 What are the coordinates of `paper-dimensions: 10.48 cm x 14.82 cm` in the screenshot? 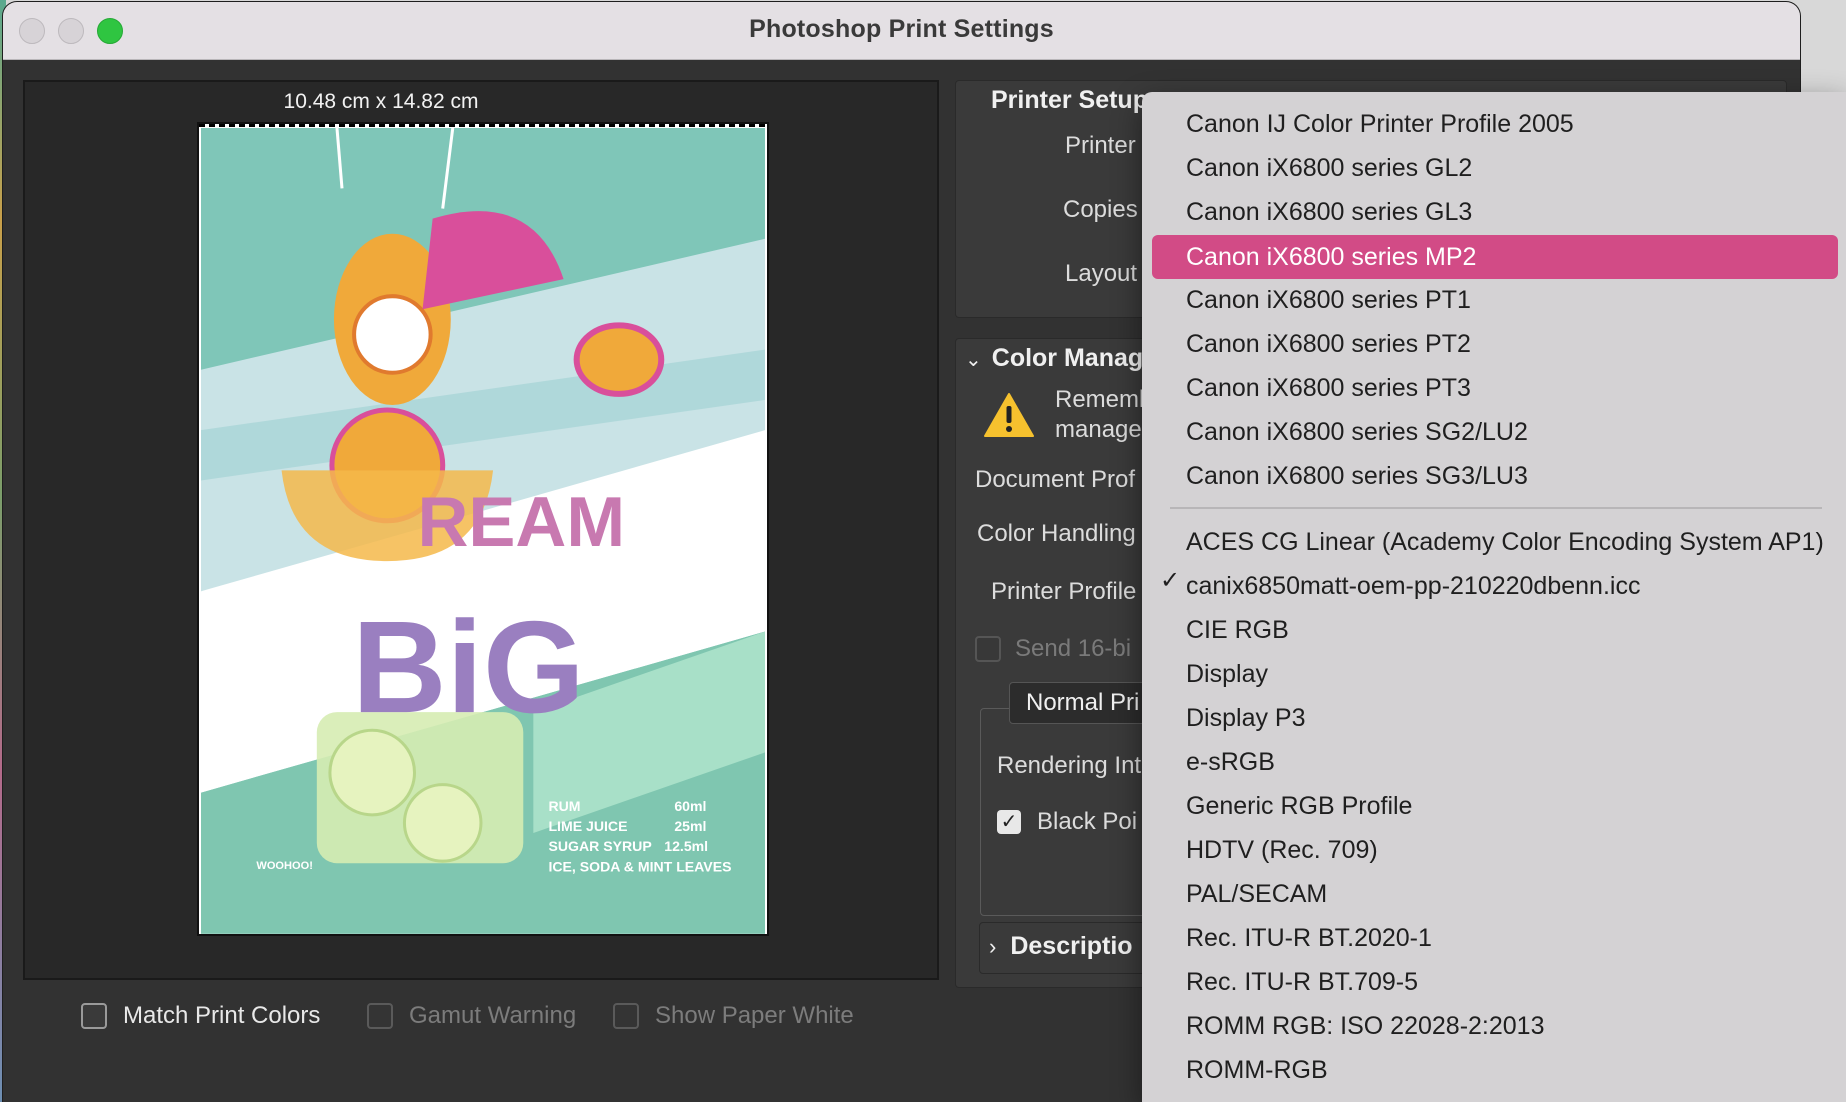 It's located at (381, 101).